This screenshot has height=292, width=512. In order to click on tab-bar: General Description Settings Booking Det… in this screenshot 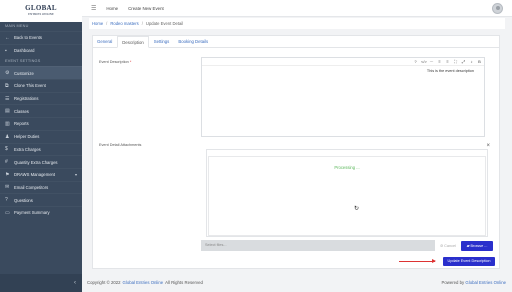, I will do `click(296, 42)`.